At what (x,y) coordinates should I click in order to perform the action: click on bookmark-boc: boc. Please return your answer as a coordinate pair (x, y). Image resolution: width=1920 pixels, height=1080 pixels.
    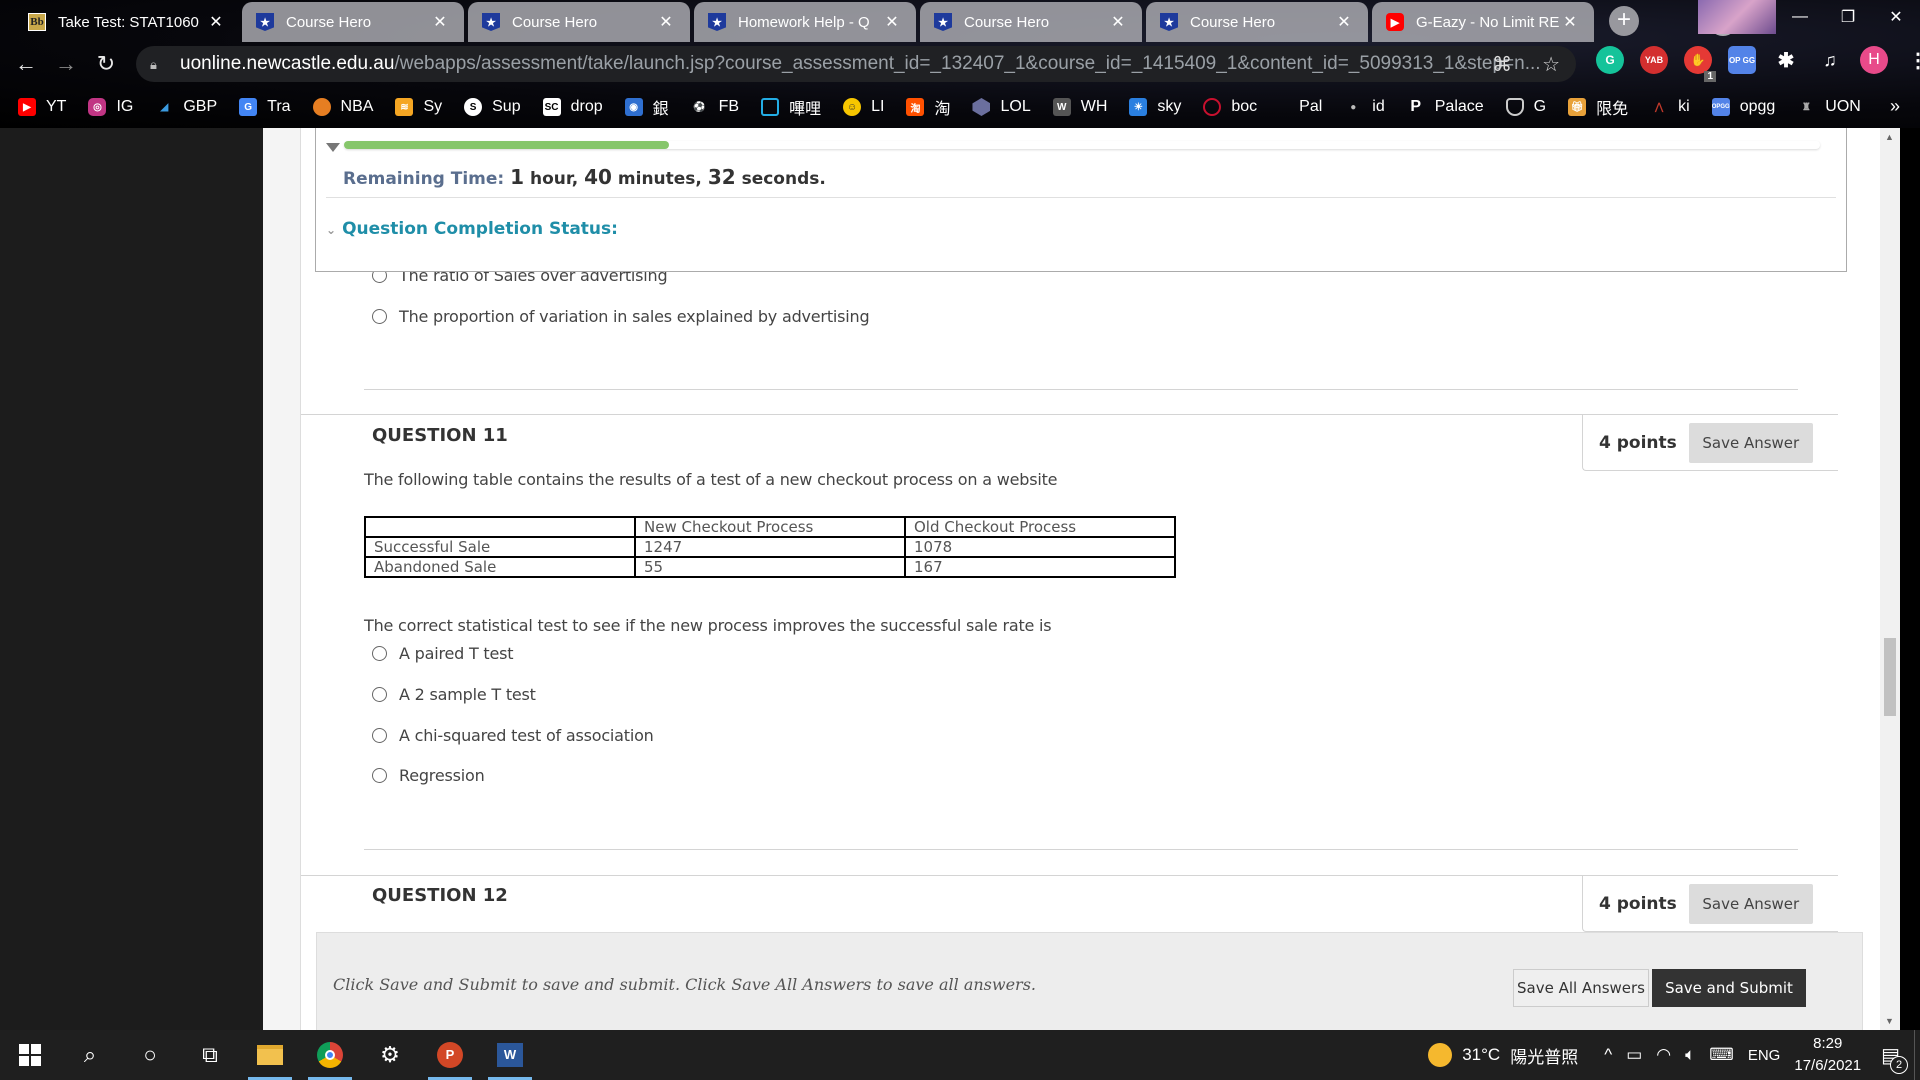
    Looking at the image, I should click on (1230, 107).